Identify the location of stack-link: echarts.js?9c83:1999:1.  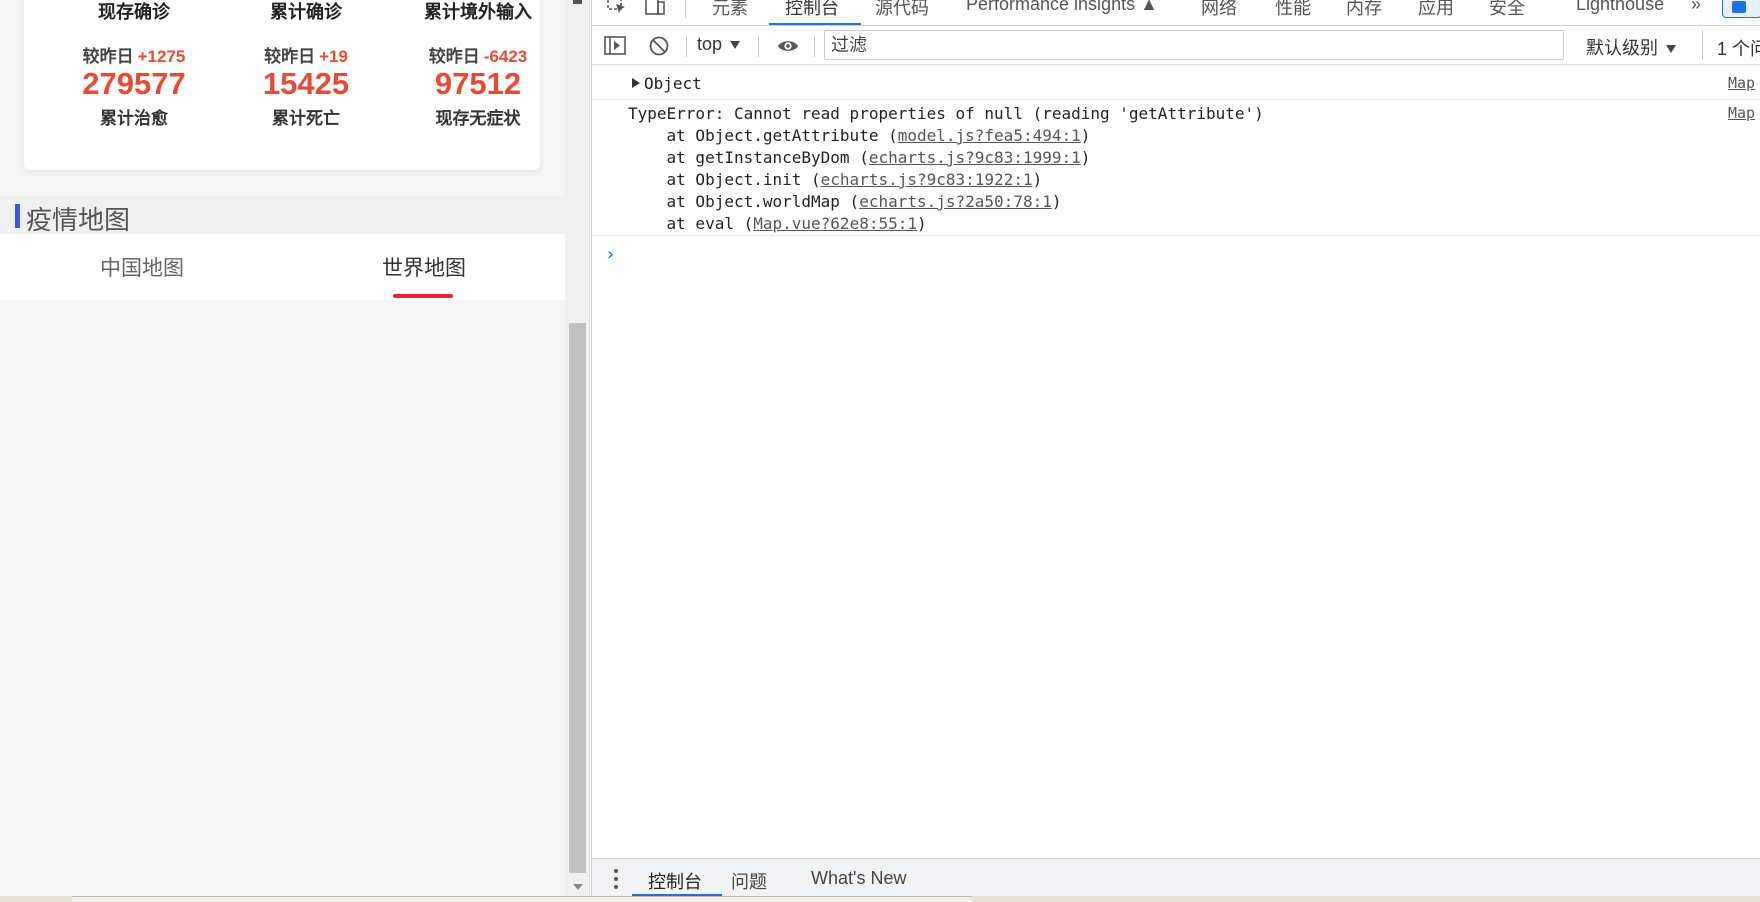
(975, 157).